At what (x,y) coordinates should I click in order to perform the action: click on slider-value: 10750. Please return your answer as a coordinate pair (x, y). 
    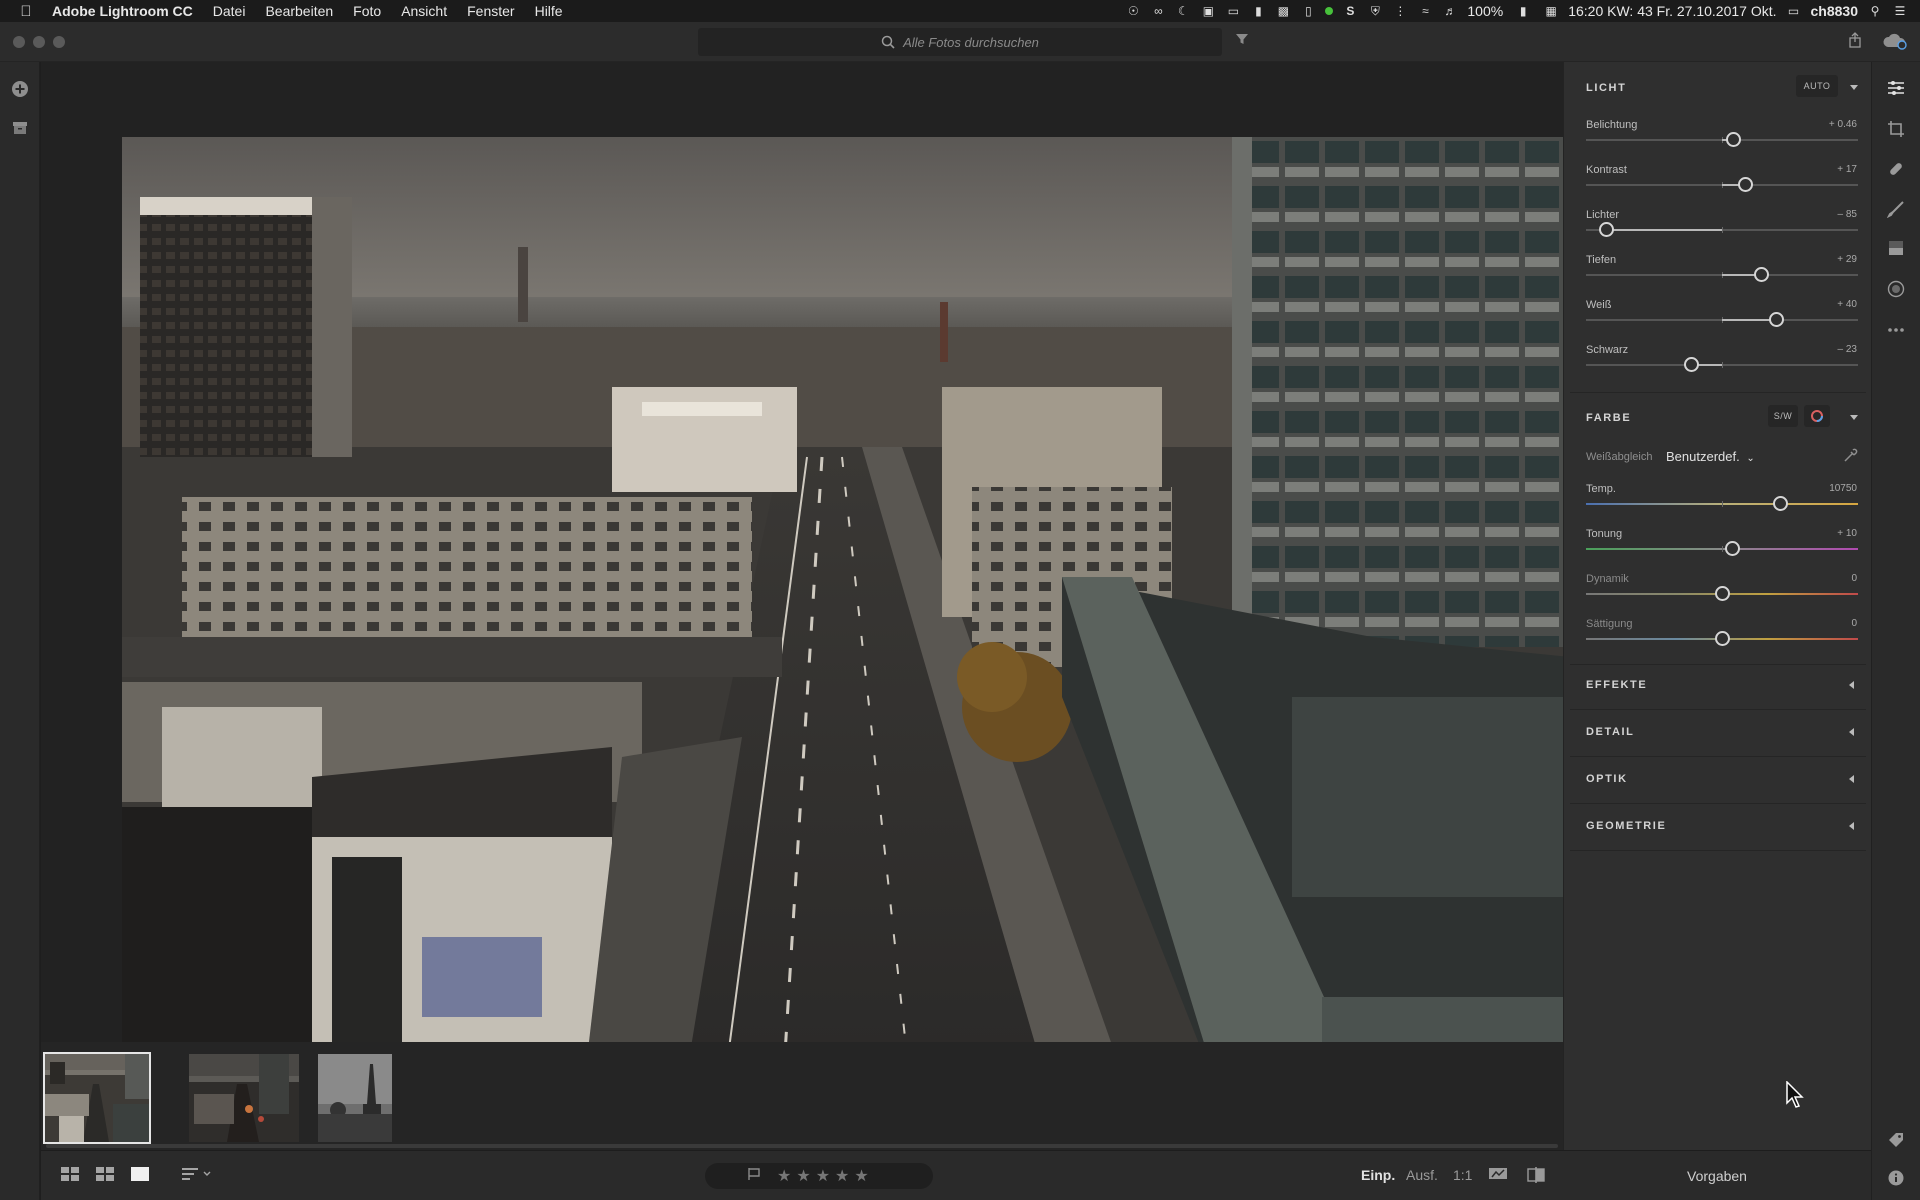
    Looking at the image, I should click on (1817, 488).